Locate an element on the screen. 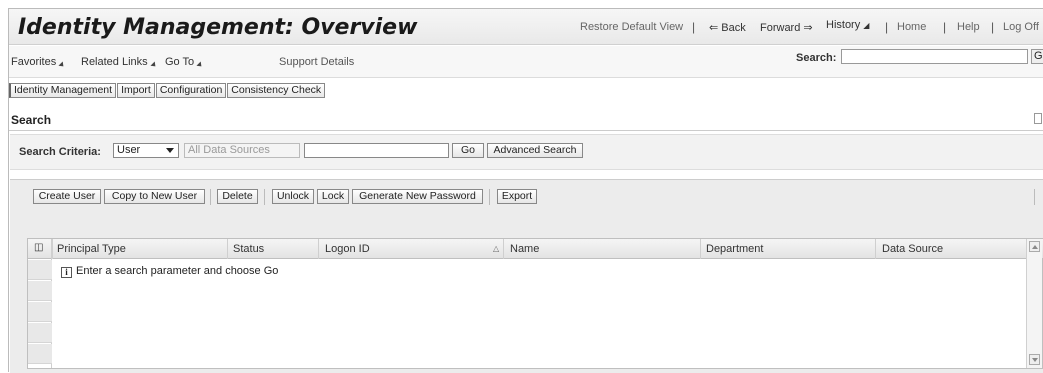 Image resolution: width=1043 pixels, height=373 pixels. vertical-scrollbar is located at coordinates (1034, 303).